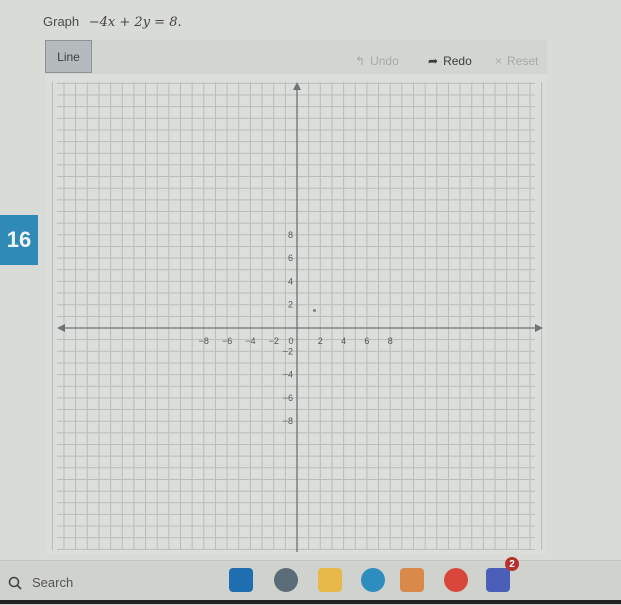 The width and height of the screenshot is (621, 605). I want to click on screen-bezel, so click(310, 602).